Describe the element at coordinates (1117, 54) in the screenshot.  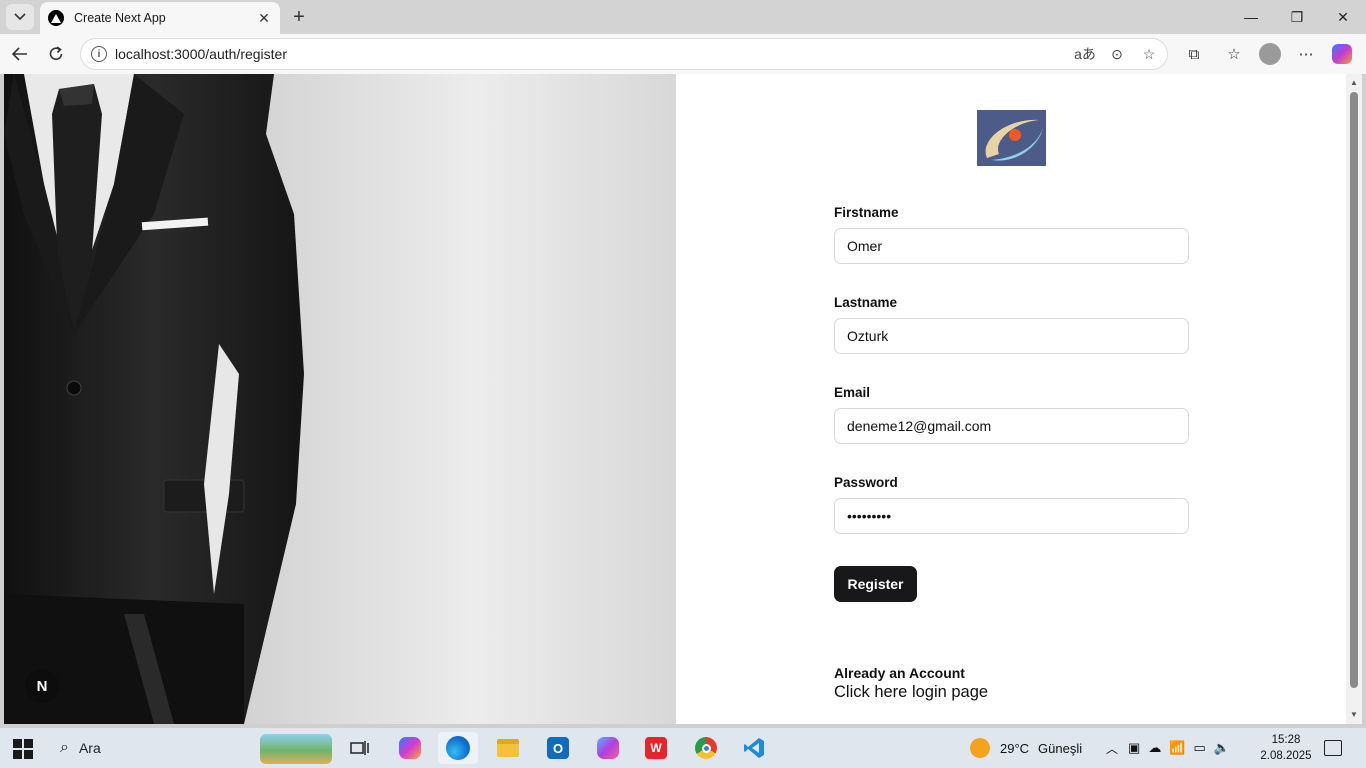
I see `more-tools-icon: ⊙` at that location.